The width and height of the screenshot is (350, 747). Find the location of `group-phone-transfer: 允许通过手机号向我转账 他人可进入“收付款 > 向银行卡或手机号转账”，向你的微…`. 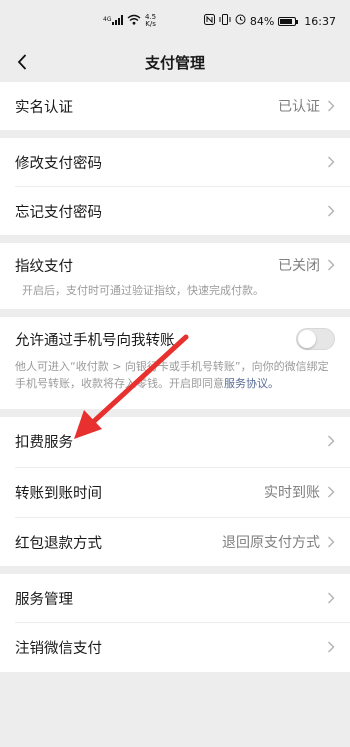

group-phone-transfer: 允许通过手机号向我转账 他人可进入“收付款 > 向银行卡或手机号转账”，向你的微… is located at coordinates (175, 363).